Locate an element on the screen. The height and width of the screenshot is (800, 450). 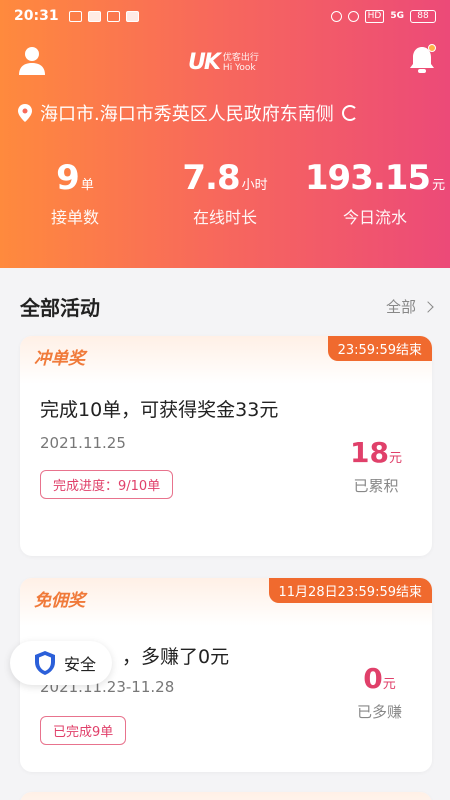
logo-en: Hi Yook is located at coordinates (239, 67).